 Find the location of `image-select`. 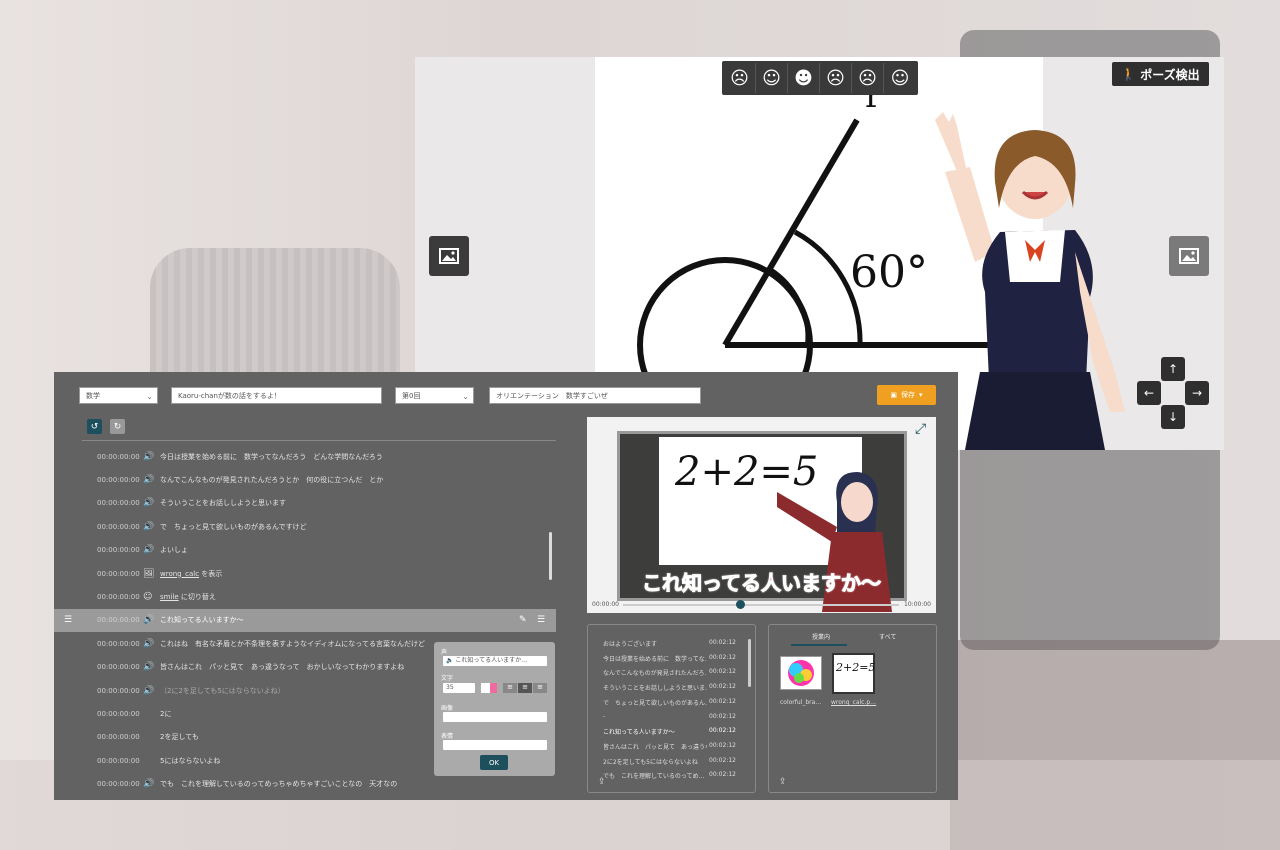

image-select is located at coordinates (495, 717).